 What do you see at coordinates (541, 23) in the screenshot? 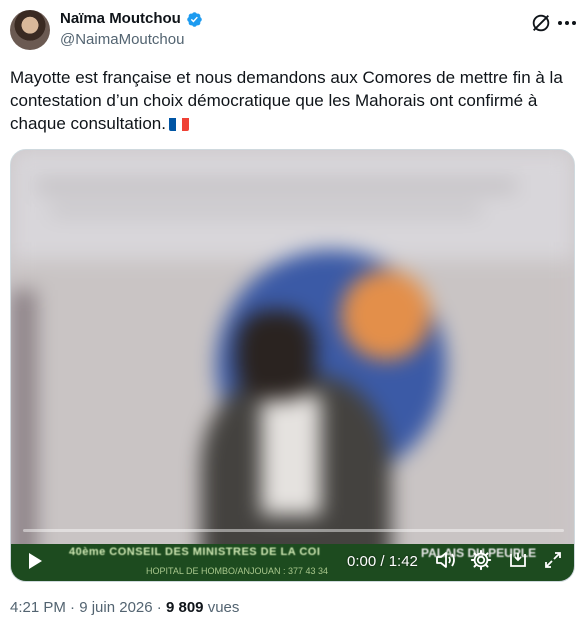
I see `grok-icon` at bounding box center [541, 23].